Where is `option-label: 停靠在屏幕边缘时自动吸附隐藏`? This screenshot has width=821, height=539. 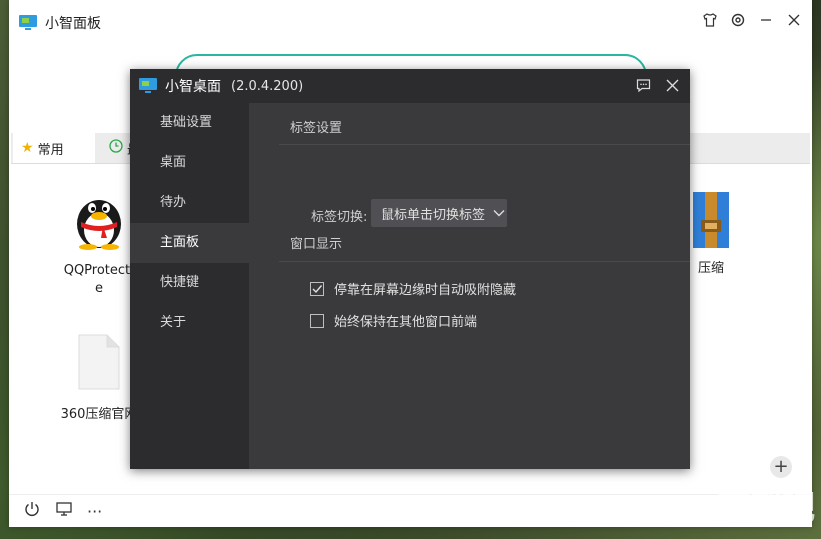
option-label: 停靠在屏幕边缘时自动吸附隐藏 is located at coordinates (425, 290).